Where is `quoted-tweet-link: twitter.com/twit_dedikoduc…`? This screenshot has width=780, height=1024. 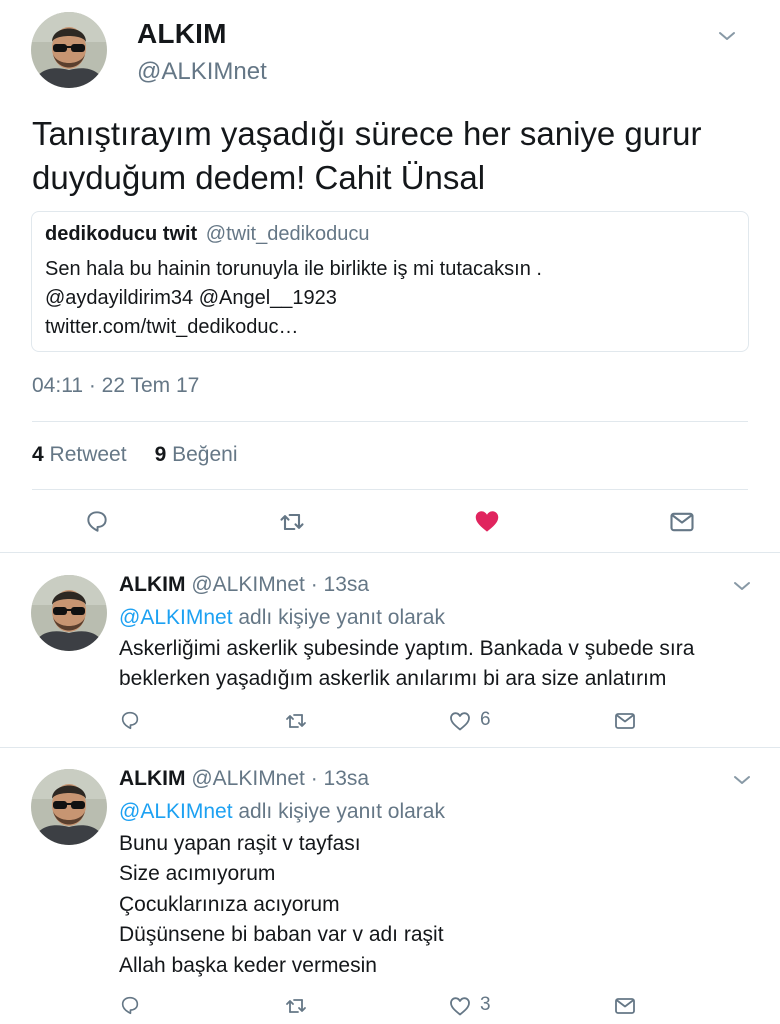 quoted-tweet-link: twitter.com/twit_dedikoduc… is located at coordinates (171, 327).